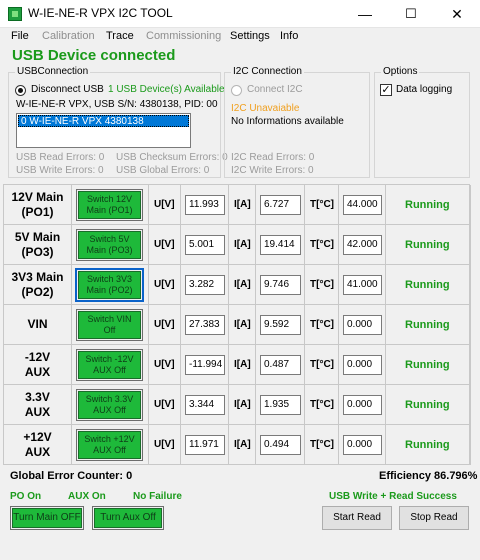  Describe the element at coordinates (280, 205) in the screenshot. I see `current-value-field: 6.727` at that location.